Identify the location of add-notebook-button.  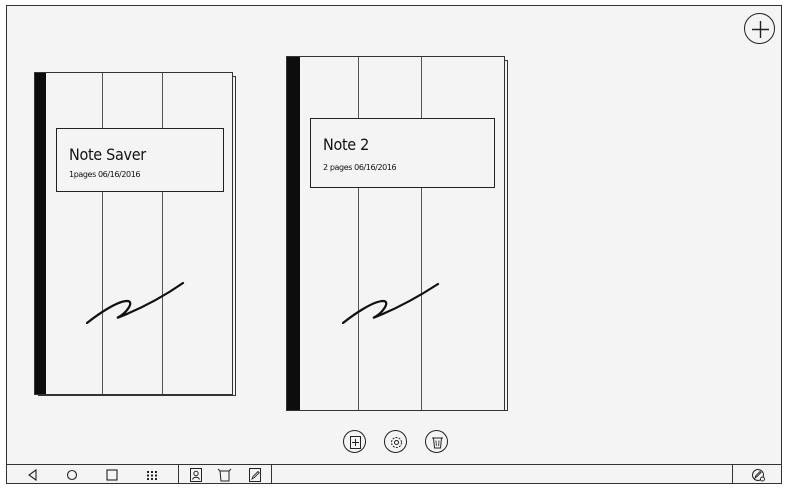
(759, 28).